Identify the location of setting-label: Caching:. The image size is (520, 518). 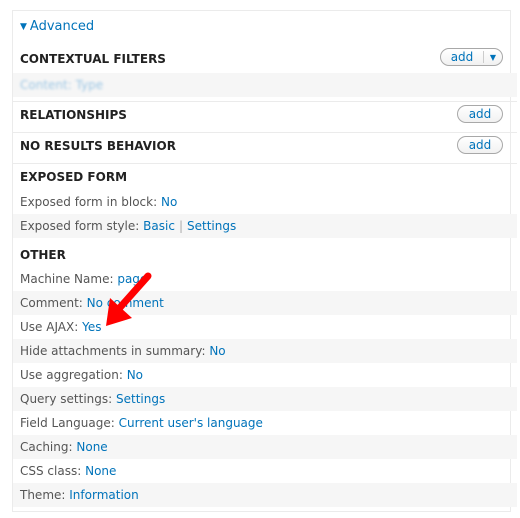
(46, 447).